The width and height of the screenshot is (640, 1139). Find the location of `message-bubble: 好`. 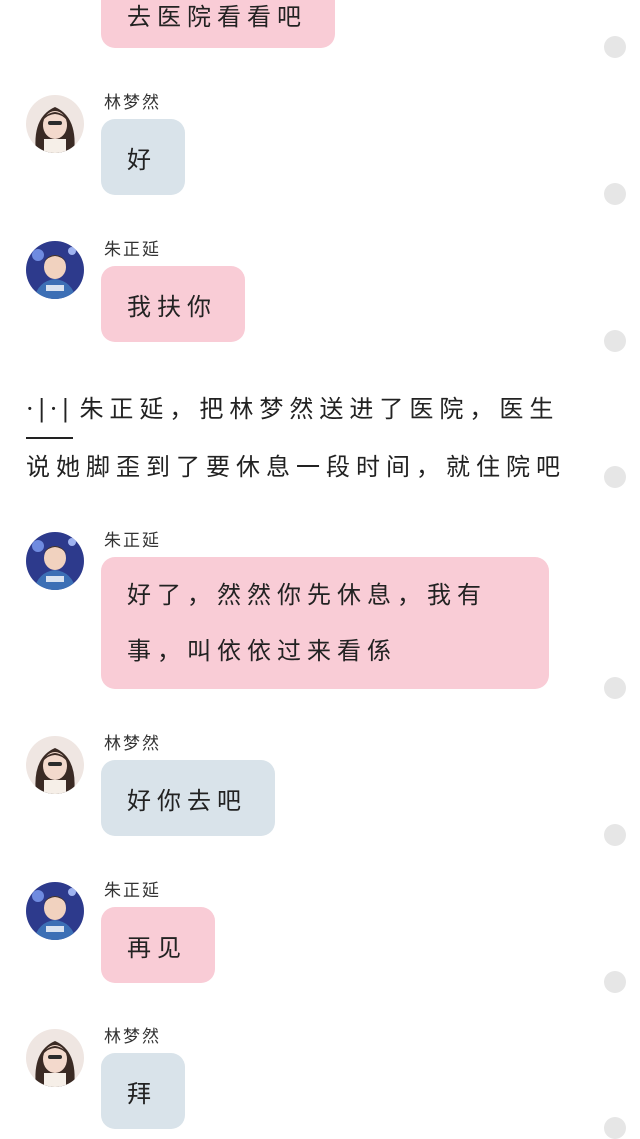

message-bubble: 好 is located at coordinates (143, 157).